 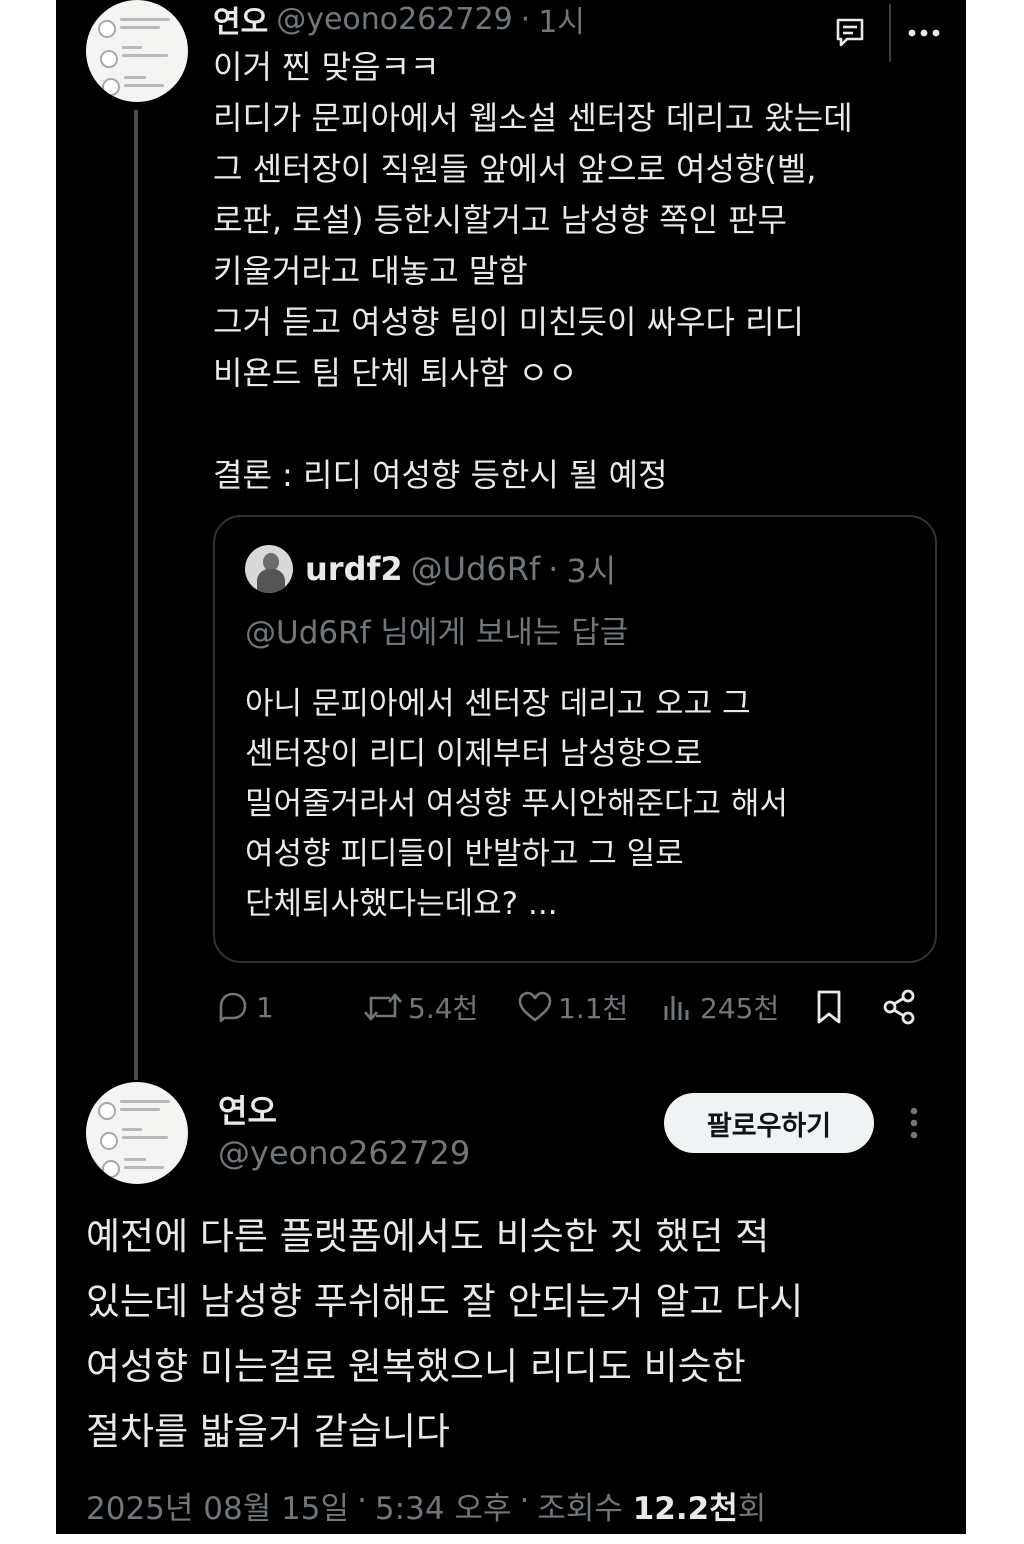 What do you see at coordinates (678, 1007) in the screenshot?
I see `views-icon` at bounding box center [678, 1007].